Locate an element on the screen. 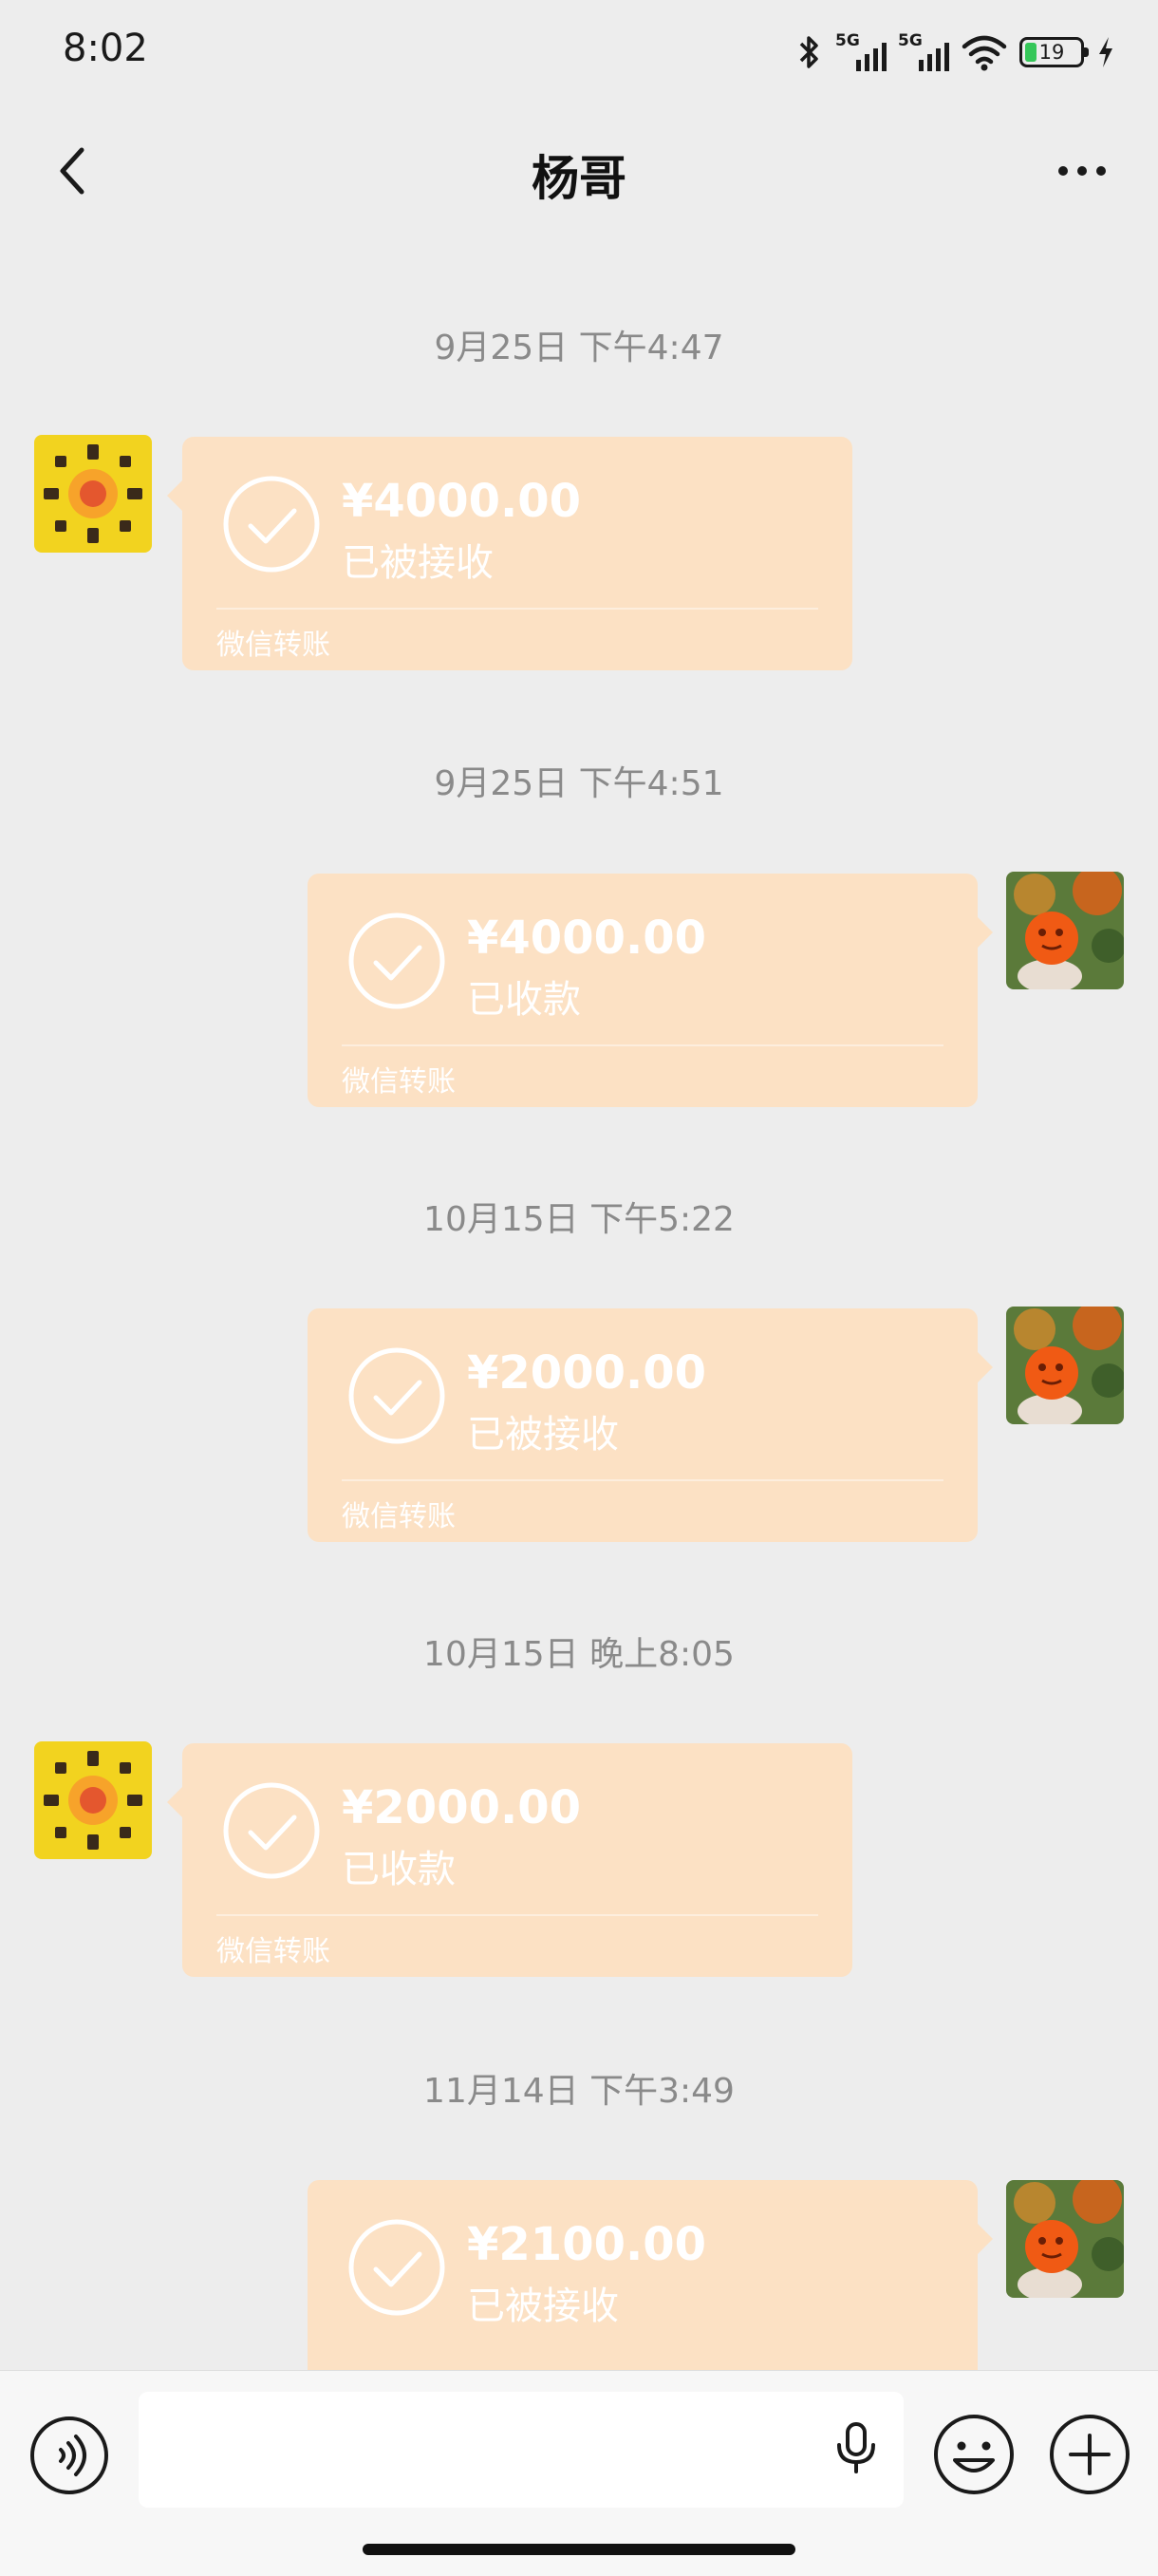 The height and width of the screenshot is (2576, 1158). home-indicator is located at coordinates (579, 2549).